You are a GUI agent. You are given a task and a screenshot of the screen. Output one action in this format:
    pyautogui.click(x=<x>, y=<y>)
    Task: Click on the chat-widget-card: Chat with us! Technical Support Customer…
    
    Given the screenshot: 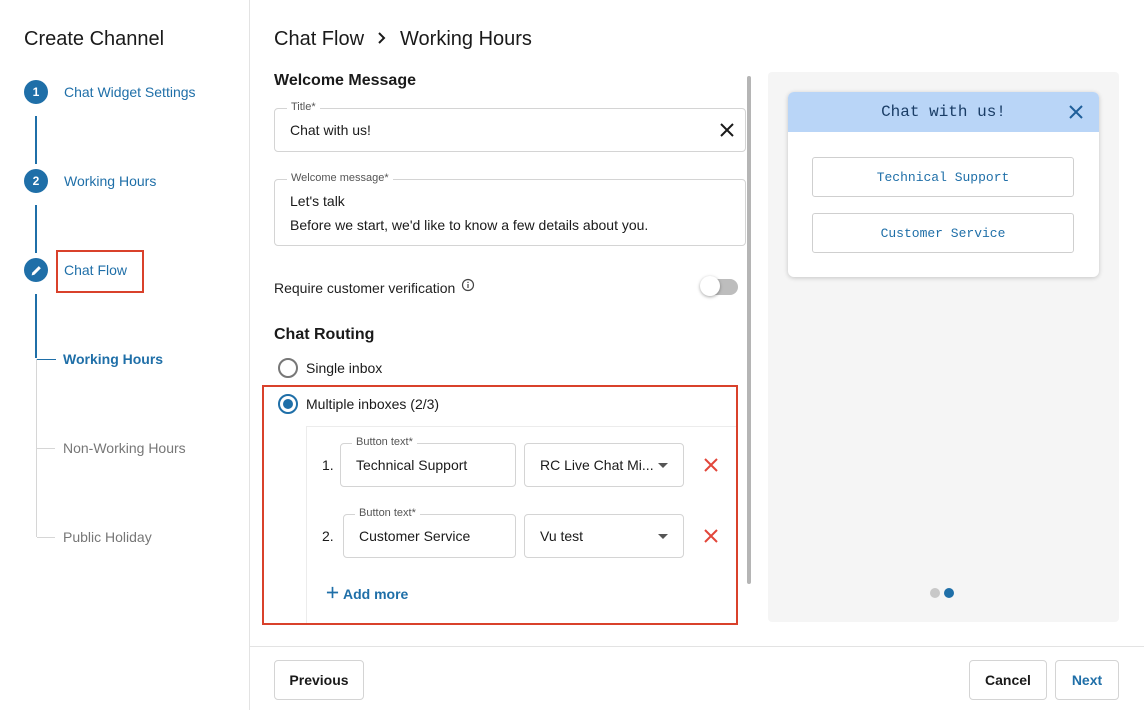 What is the action you would take?
    pyautogui.click(x=943, y=184)
    